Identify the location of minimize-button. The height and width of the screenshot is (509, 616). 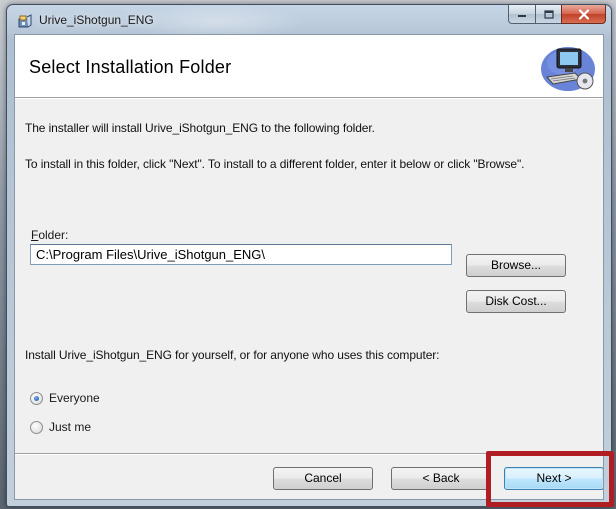
(521, 14).